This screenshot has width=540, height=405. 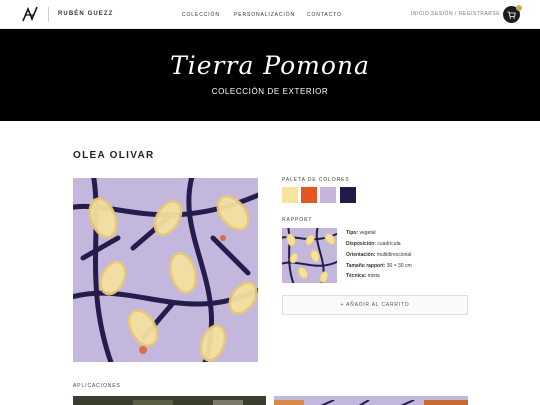 I want to click on cart-count-badge, so click(x=519, y=8).